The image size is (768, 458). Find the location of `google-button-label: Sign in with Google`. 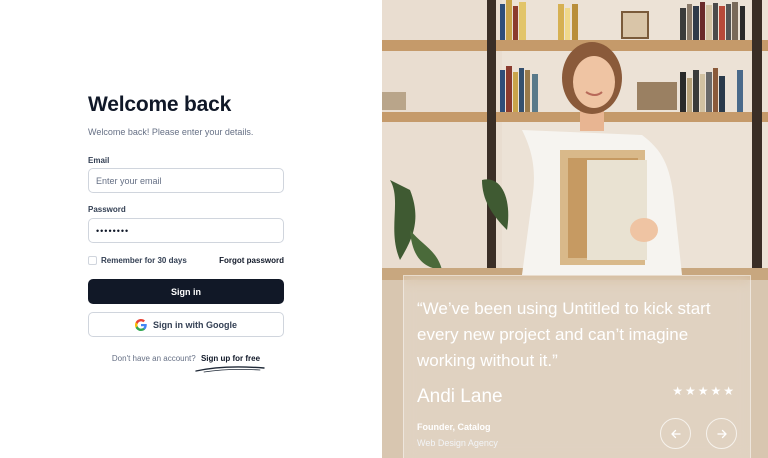

google-button-label: Sign in with Google is located at coordinates (195, 324).